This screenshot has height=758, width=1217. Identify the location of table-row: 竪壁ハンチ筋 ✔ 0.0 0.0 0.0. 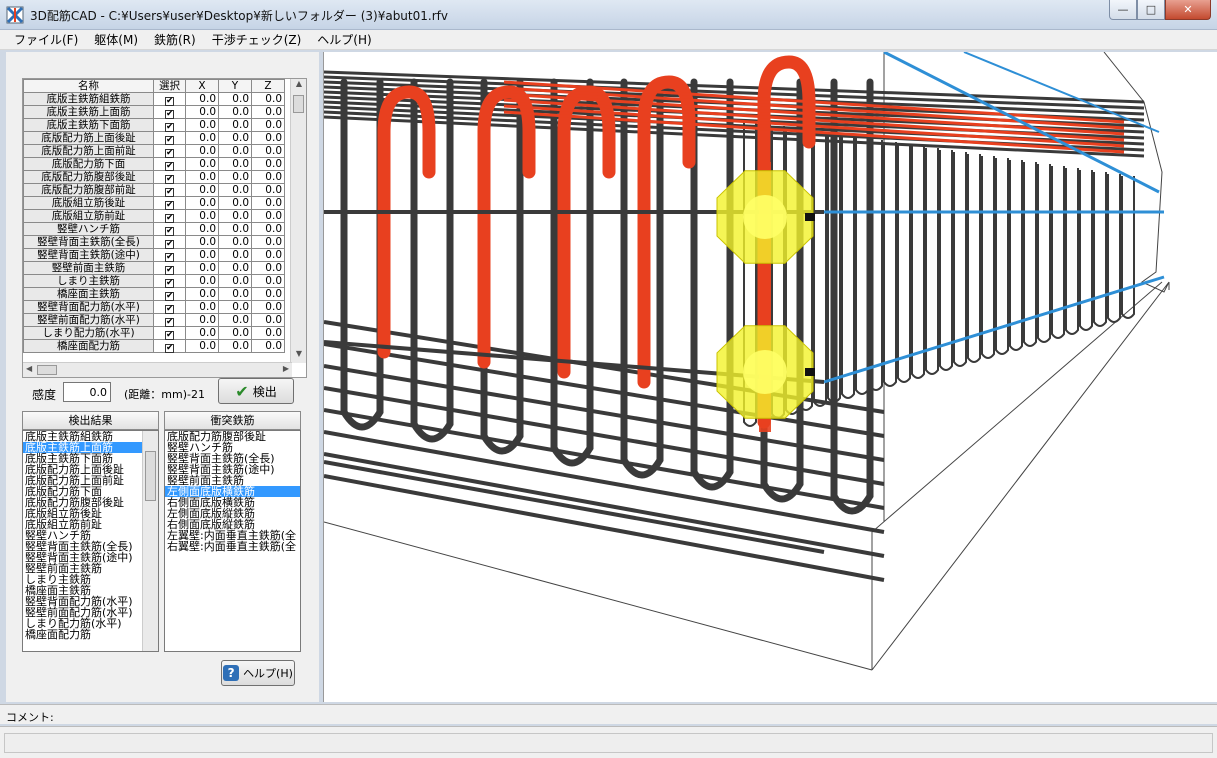
(154, 229).